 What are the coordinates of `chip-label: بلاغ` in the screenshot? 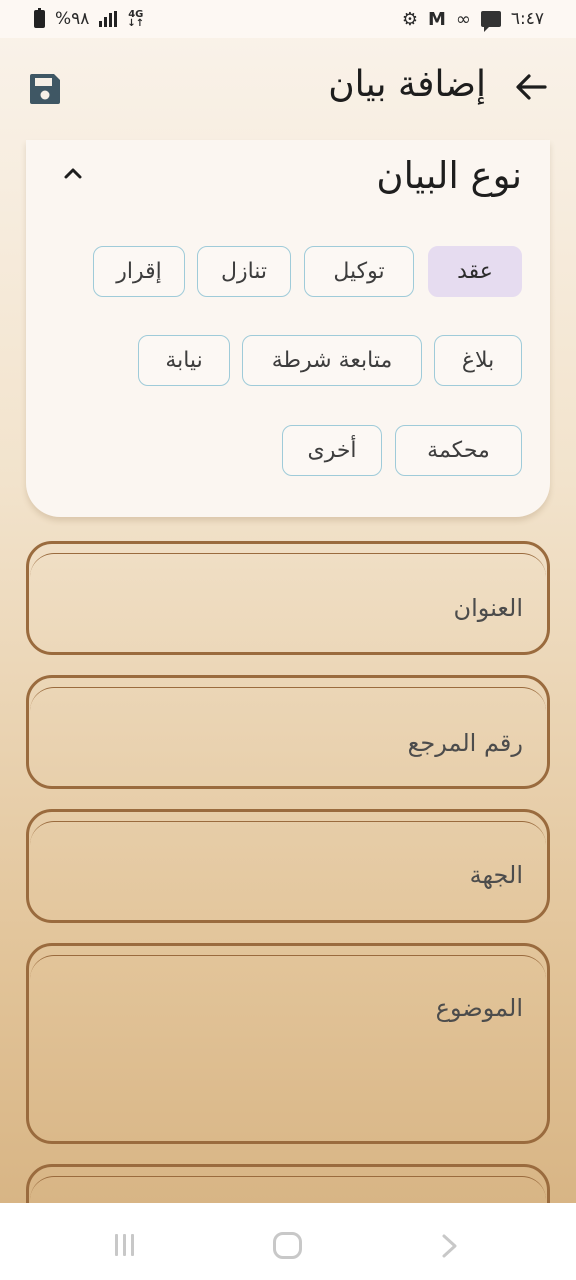 It's located at (478, 360).